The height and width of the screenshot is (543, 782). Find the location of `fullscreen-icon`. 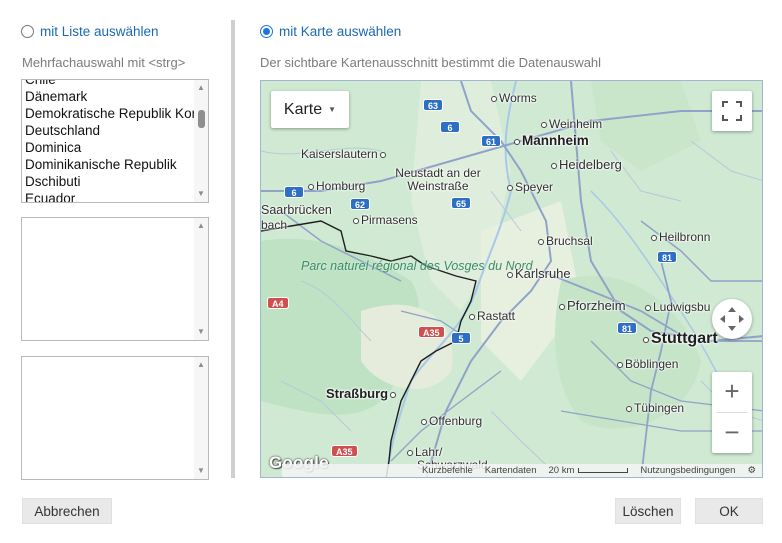

fullscreen-icon is located at coordinates (732, 111).